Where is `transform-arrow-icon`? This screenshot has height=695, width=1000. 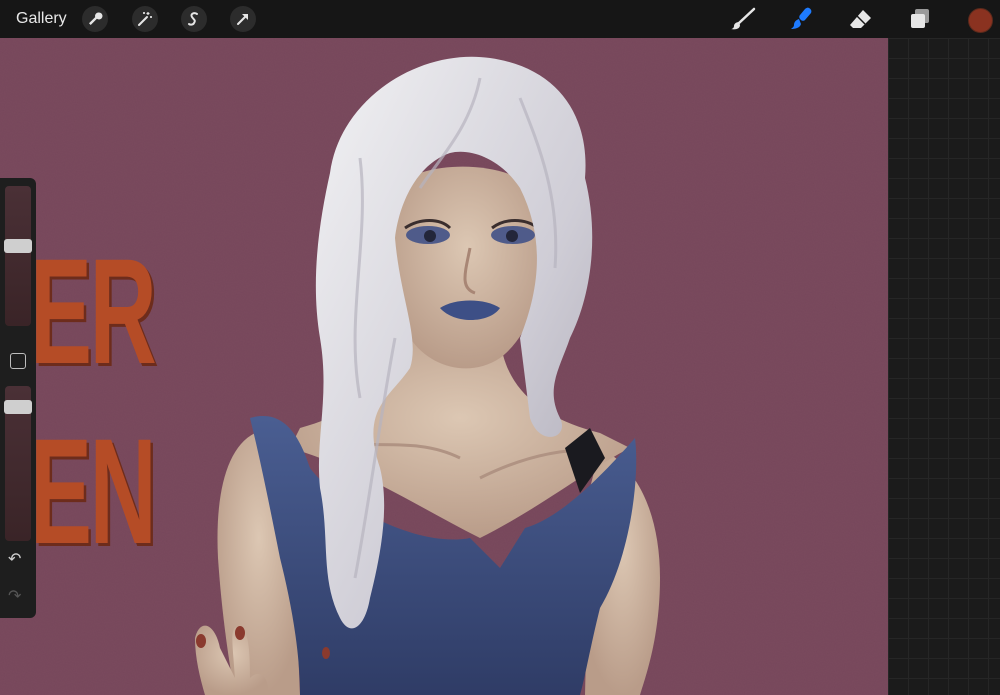 transform-arrow-icon is located at coordinates (242, 19).